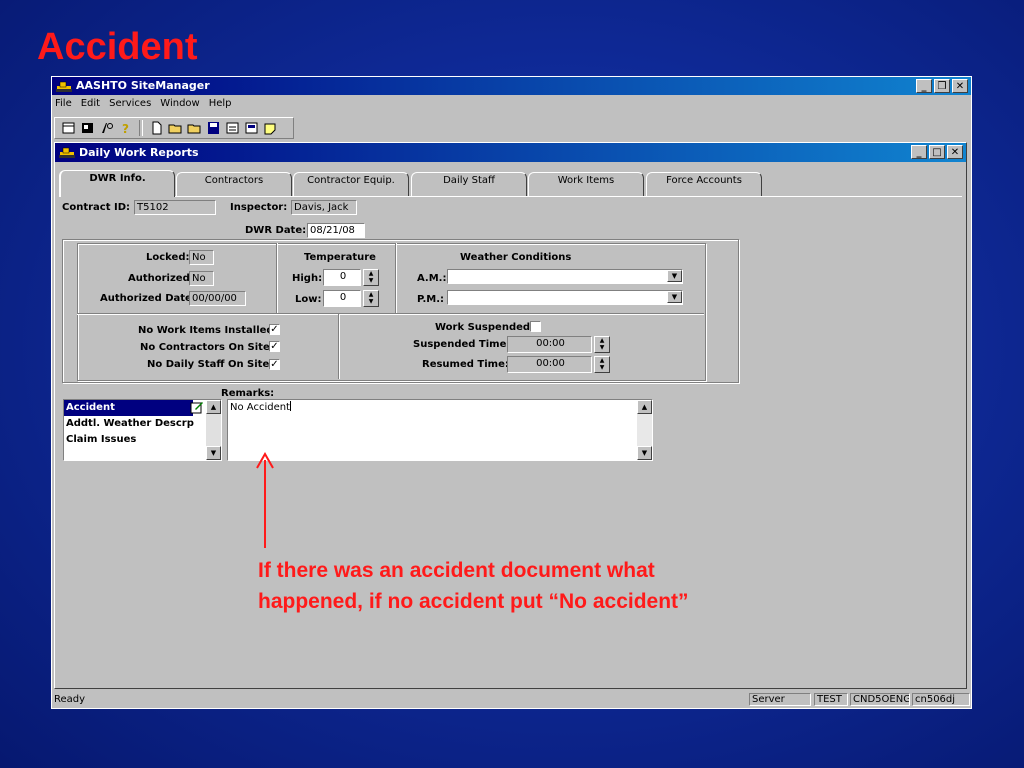 The width and height of the screenshot is (1024, 768). I want to click on authorized-field: No, so click(201, 278).